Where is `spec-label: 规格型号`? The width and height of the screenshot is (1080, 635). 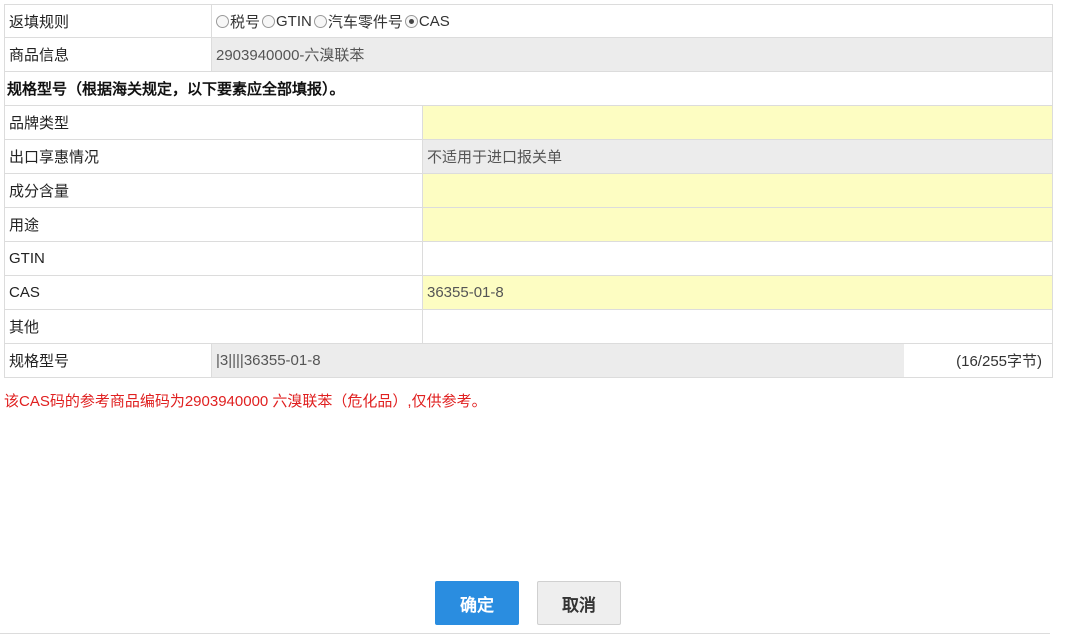
spec-label: 规格型号 is located at coordinates (108, 360).